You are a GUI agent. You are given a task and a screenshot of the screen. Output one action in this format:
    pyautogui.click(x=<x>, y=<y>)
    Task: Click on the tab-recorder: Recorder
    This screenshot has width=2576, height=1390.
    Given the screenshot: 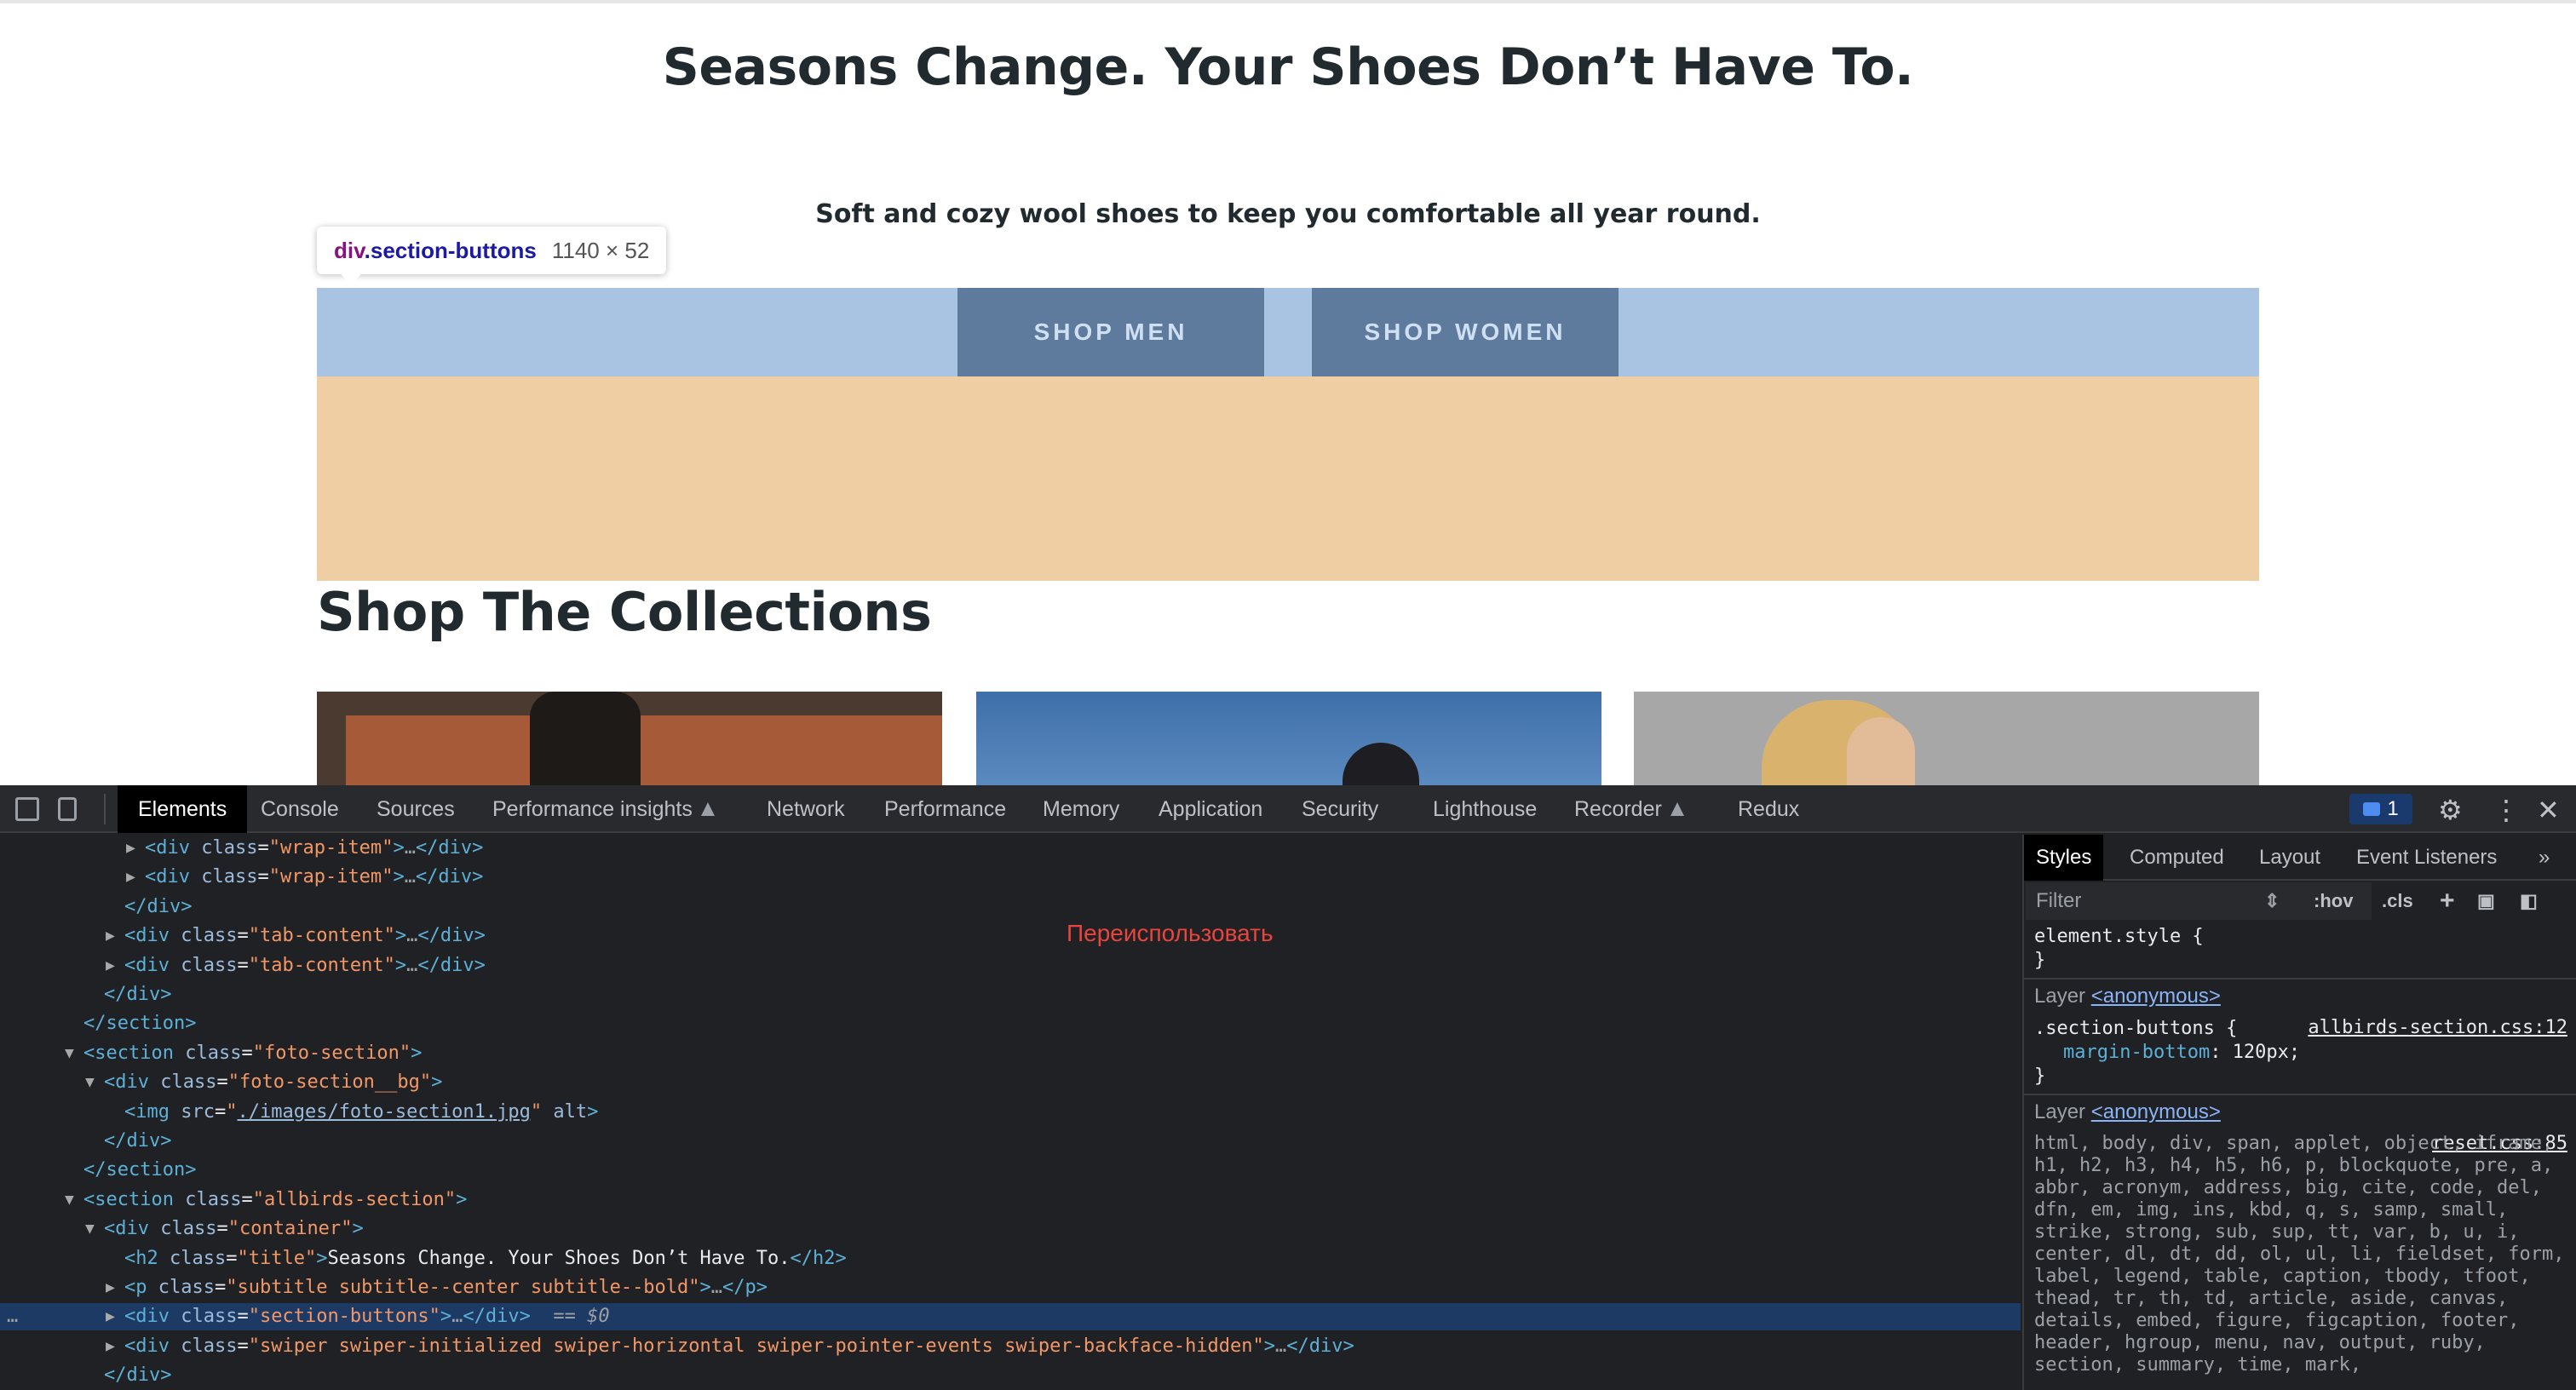 What is the action you would take?
    pyautogui.click(x=1629, y=809)
    